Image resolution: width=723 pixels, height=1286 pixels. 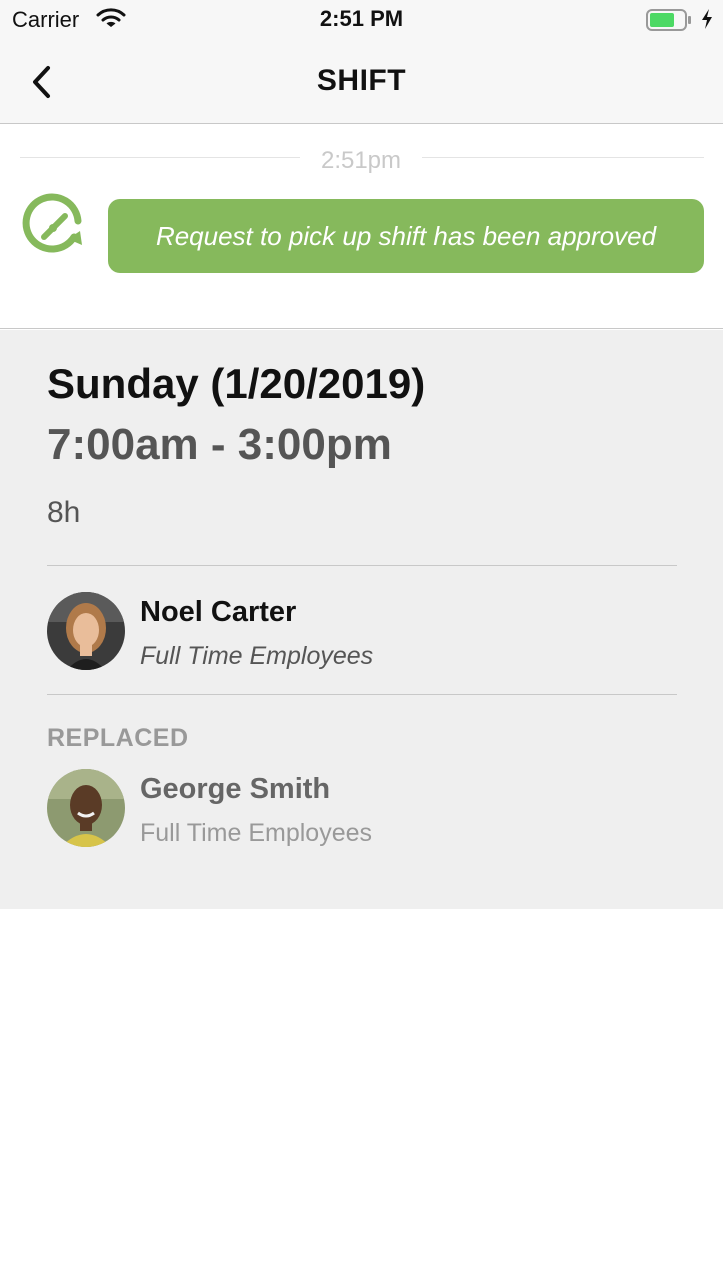 I want to click on shift-duration: 8h, so click(x=64, y=512).